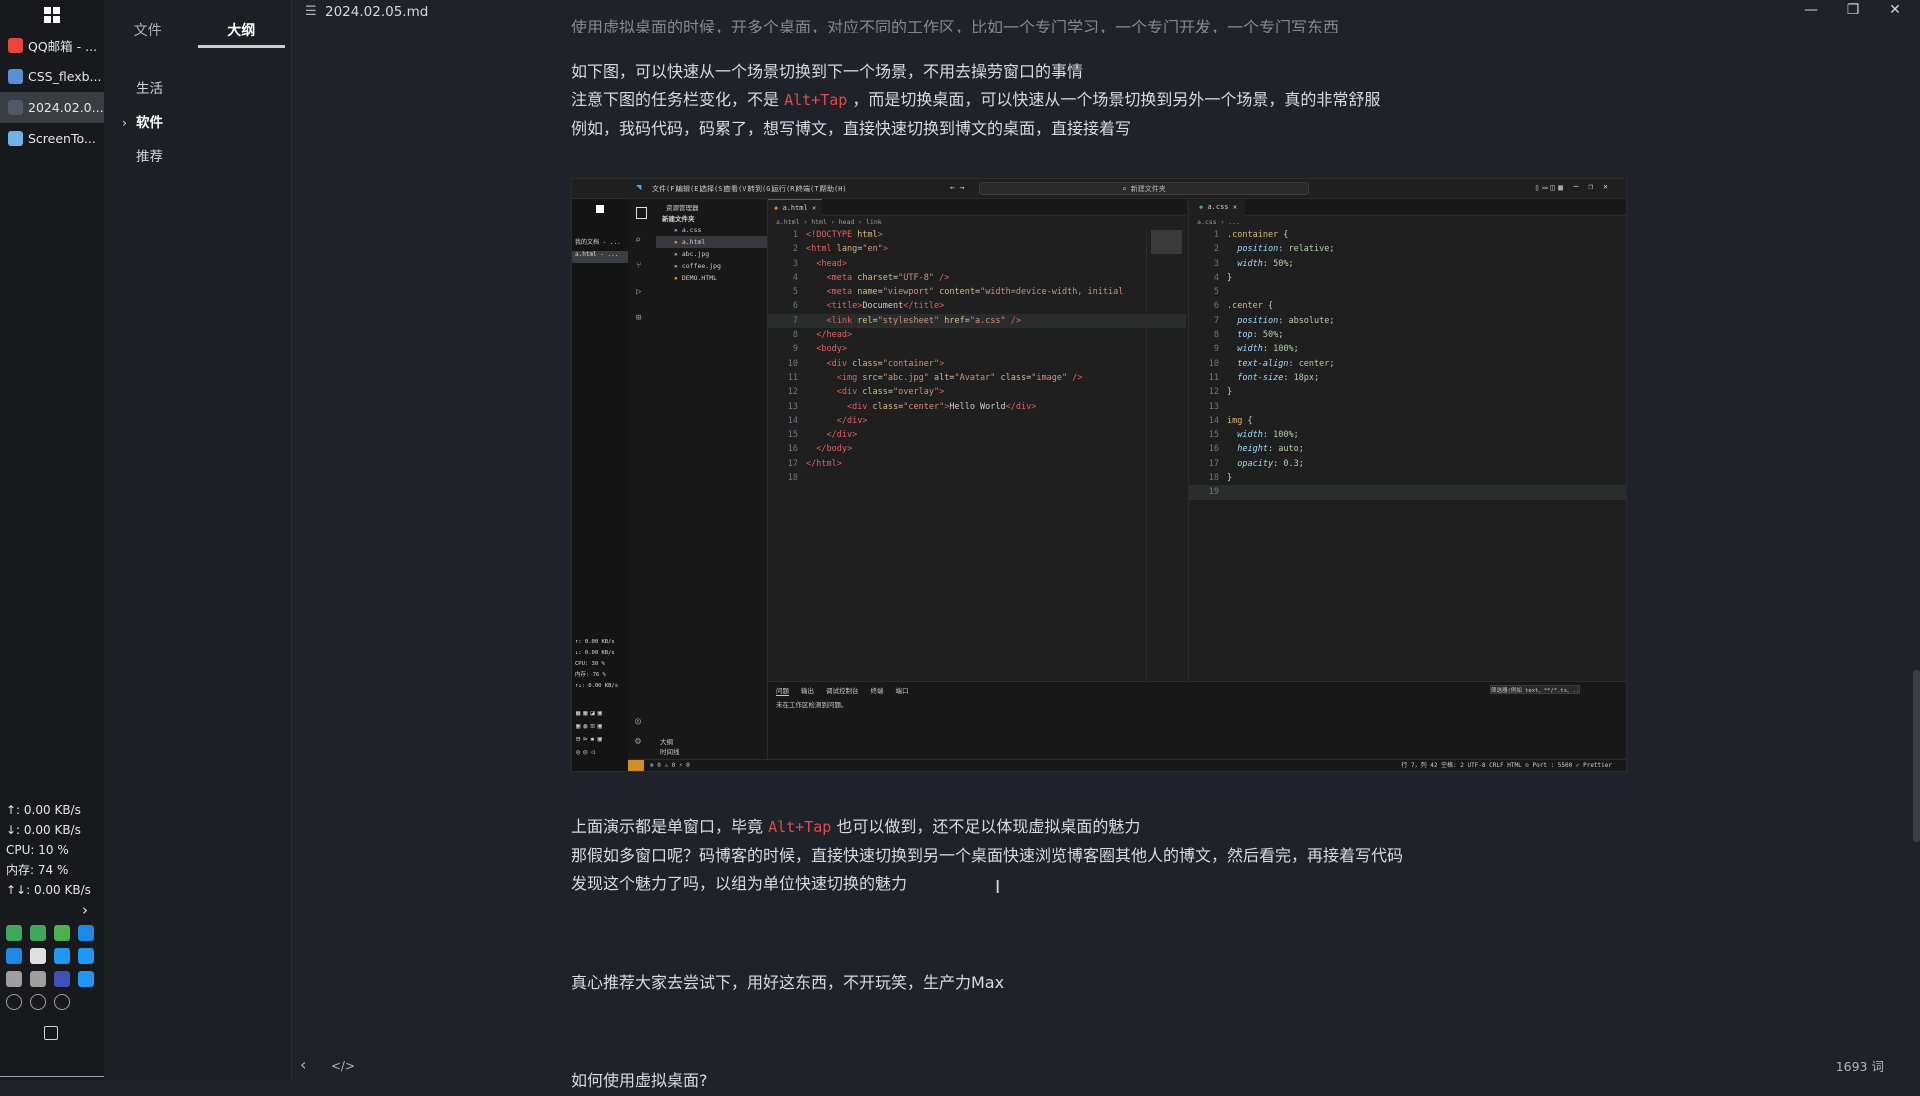  I want to click on code-token: <div, so click(839, 363).